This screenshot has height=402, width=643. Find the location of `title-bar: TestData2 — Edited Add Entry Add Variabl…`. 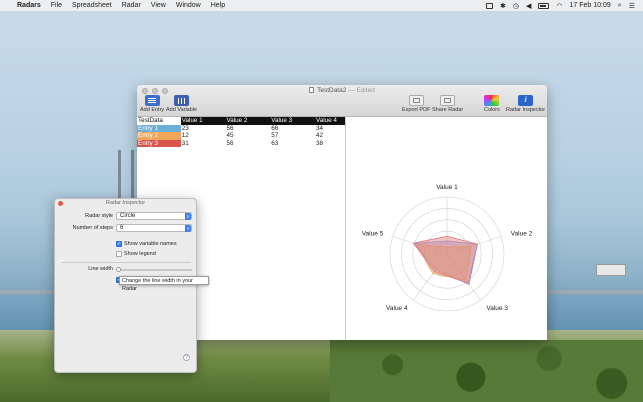

title-bar: TestData2 — Edited Add Entry Add Variabl… is located at coordinates (342, 101).